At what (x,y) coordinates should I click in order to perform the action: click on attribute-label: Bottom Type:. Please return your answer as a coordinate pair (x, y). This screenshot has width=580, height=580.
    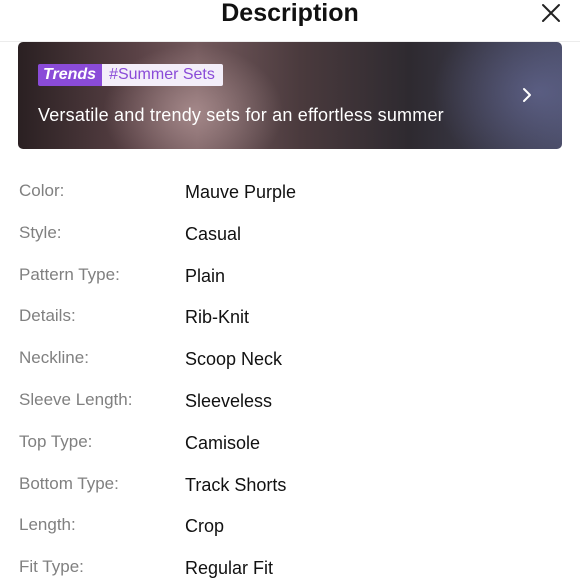
    Looking at the image, I should click on (69, 483).